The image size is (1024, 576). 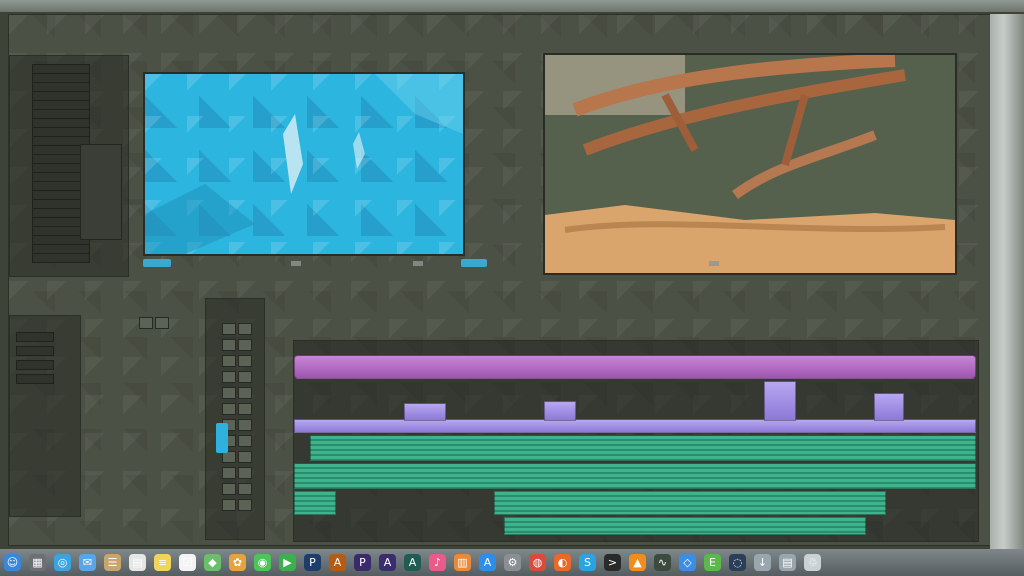 I want to click on play-button, so click(x=296, y=263).